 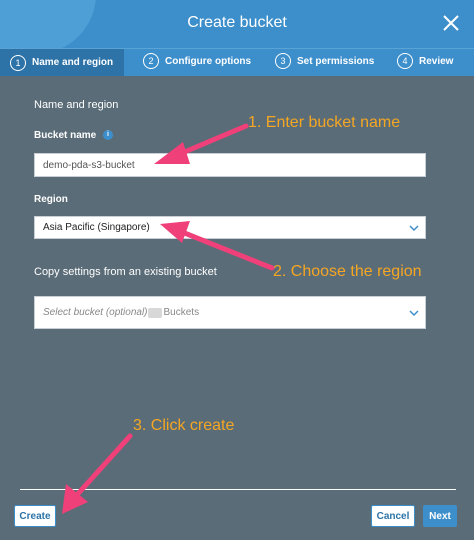 What do you see at coordinates (436, 61) in the screenshot?
I see `step-label: Review` at bounding box center [436, 61].